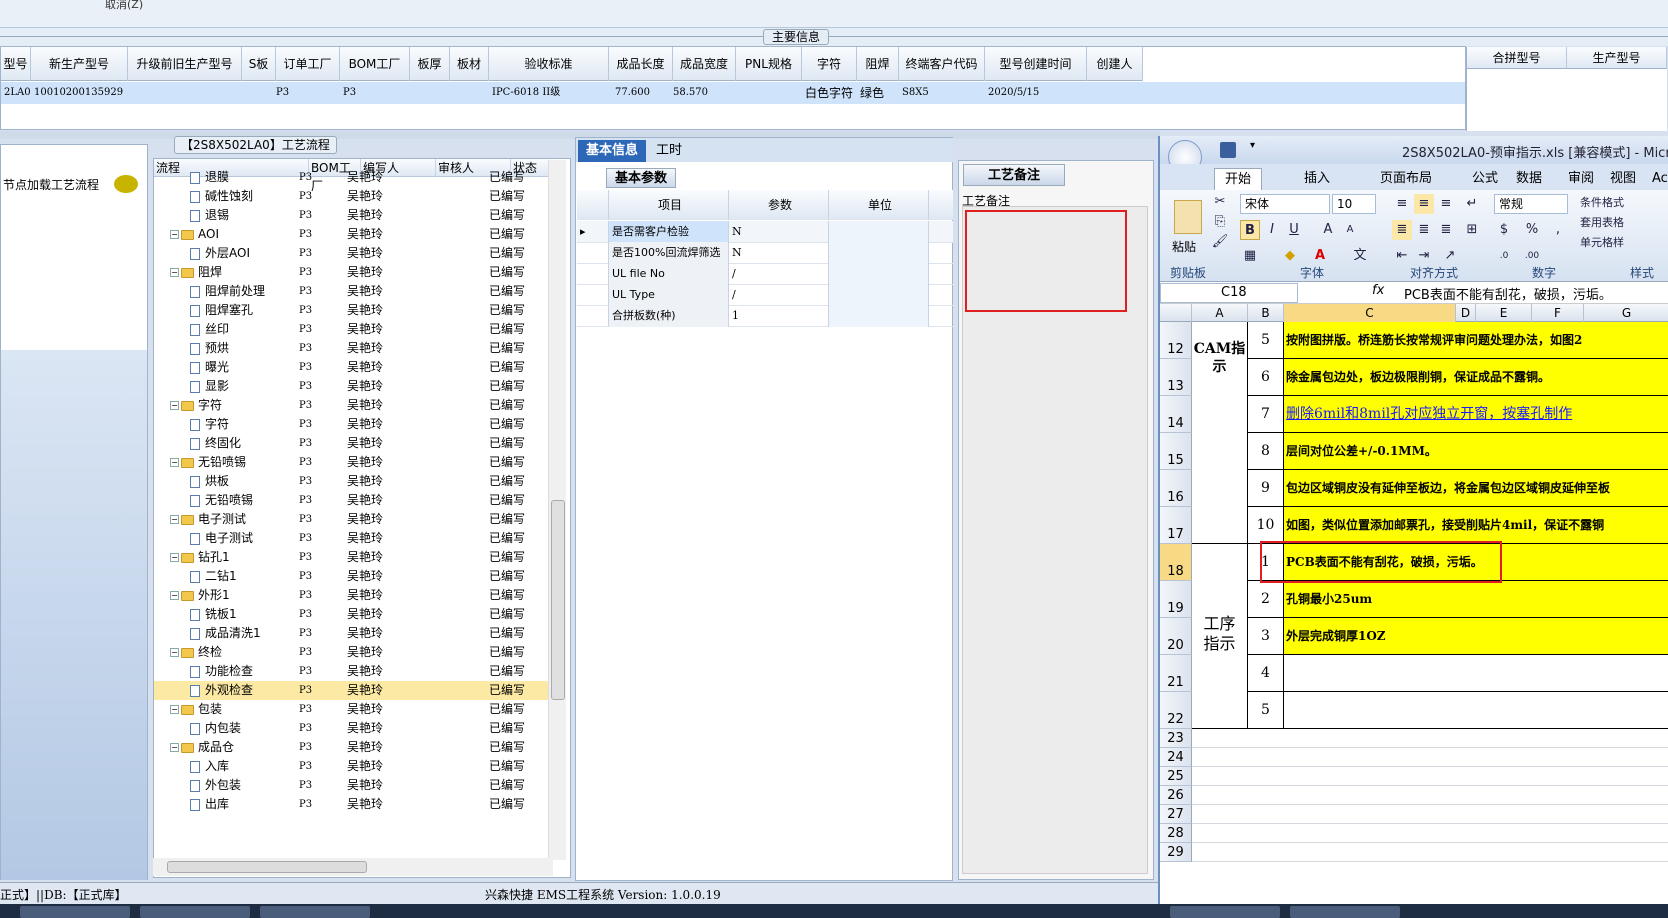 The width and height of the screenshot is (1668, 918). Describe the element at coordinates (1176, 599) in the screenshot. I see `row-header: 19` at that location.